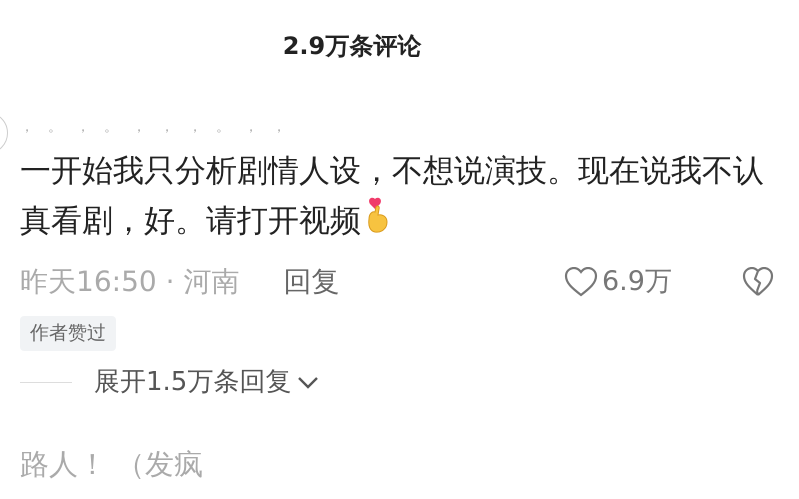 This screenshot has width=799, height=499. I want to click on next-comment-text: 路人！ （发疯, so click(112, 464).